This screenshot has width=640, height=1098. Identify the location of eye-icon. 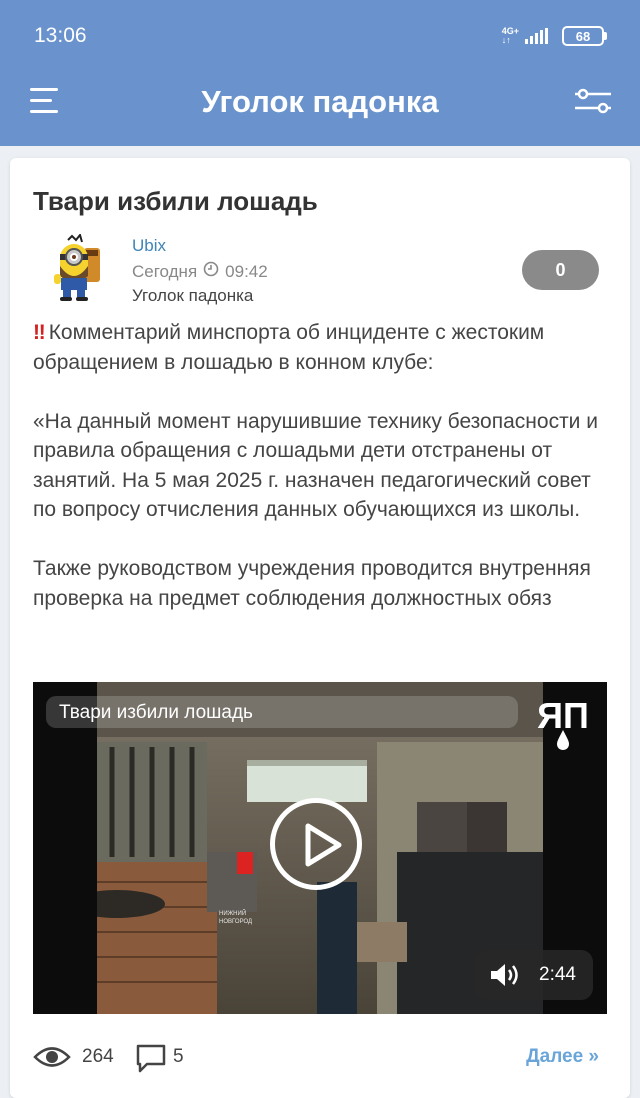
(52, 1059).